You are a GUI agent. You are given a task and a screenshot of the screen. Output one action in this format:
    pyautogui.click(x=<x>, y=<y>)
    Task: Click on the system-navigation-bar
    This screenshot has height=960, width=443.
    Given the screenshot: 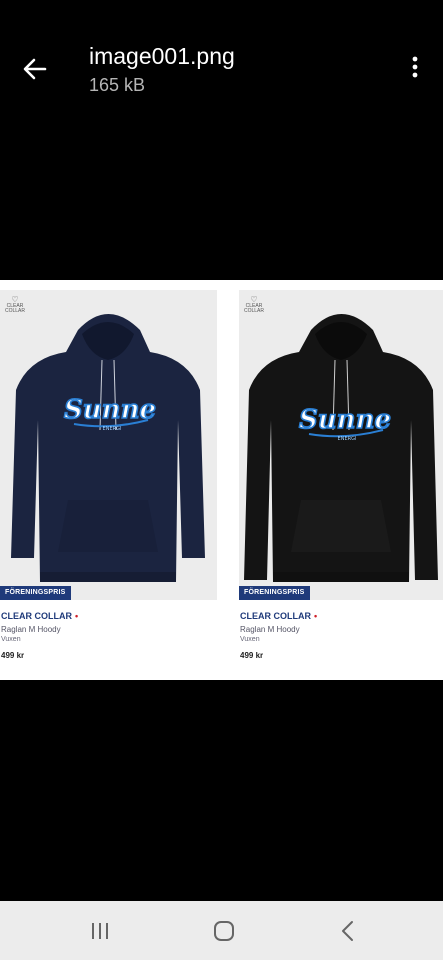 What is the action you would take?
    pyautogui.click(x=221, y=930)
    